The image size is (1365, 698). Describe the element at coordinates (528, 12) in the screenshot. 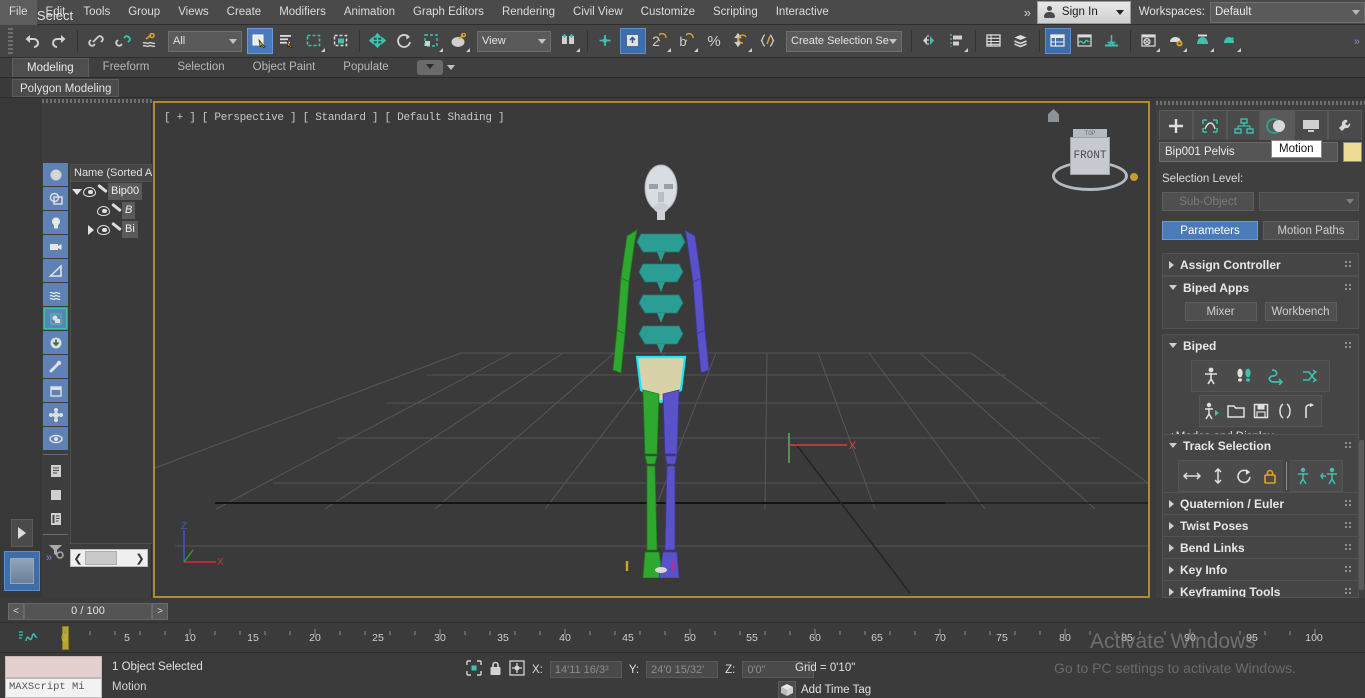

I see `menu-rendering: Rendering` at that location.